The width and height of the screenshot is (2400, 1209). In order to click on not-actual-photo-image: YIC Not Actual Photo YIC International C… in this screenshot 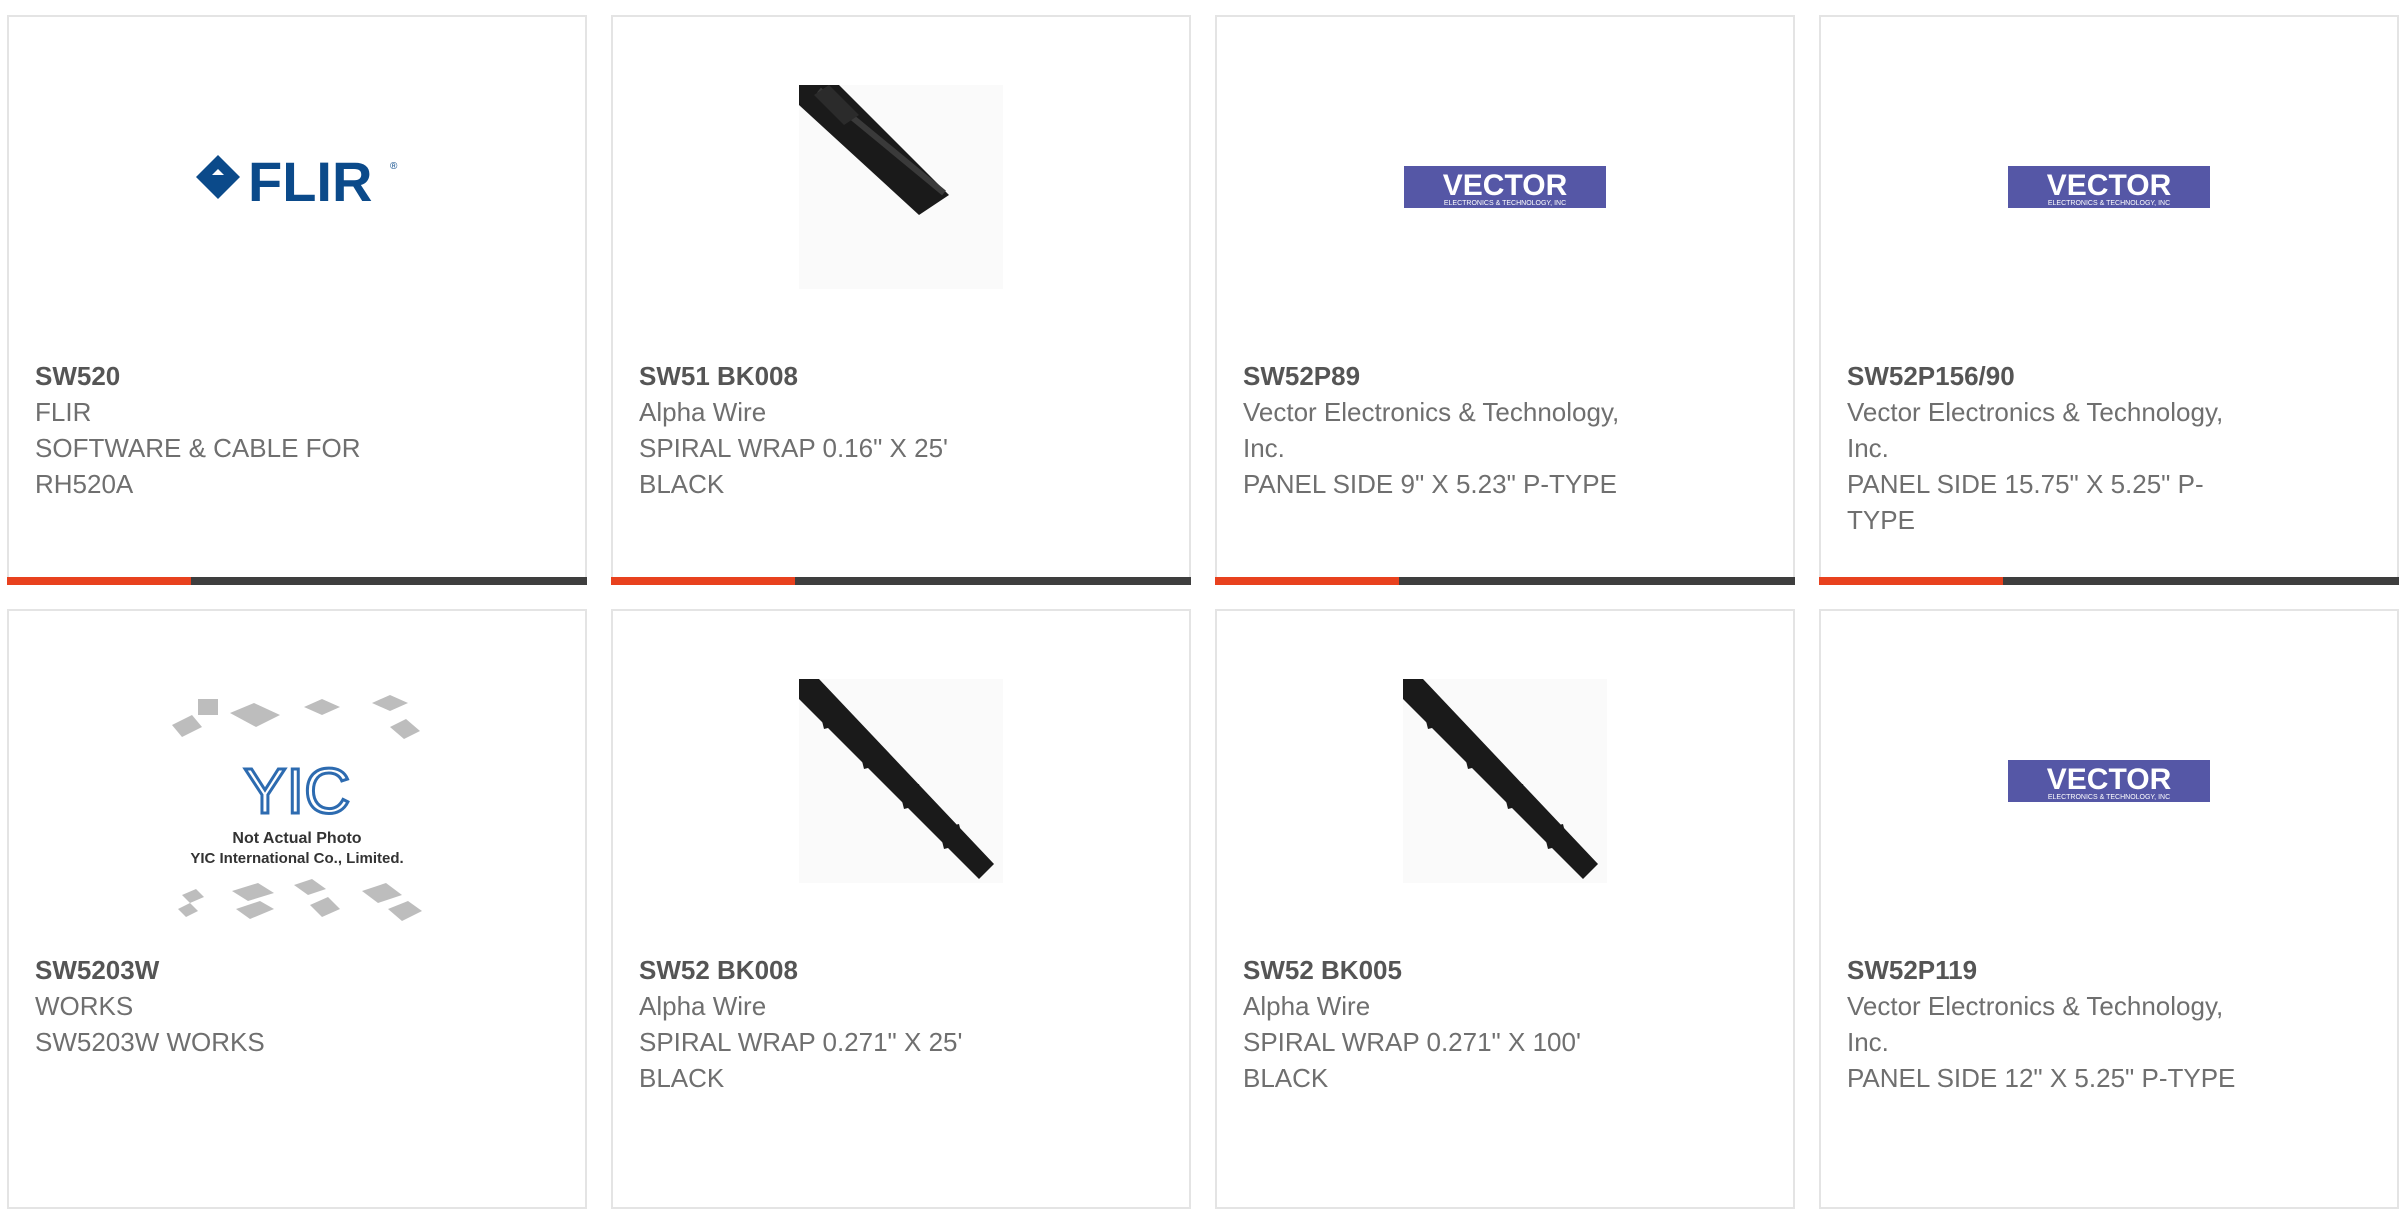, I will do `click(297, 808)`.